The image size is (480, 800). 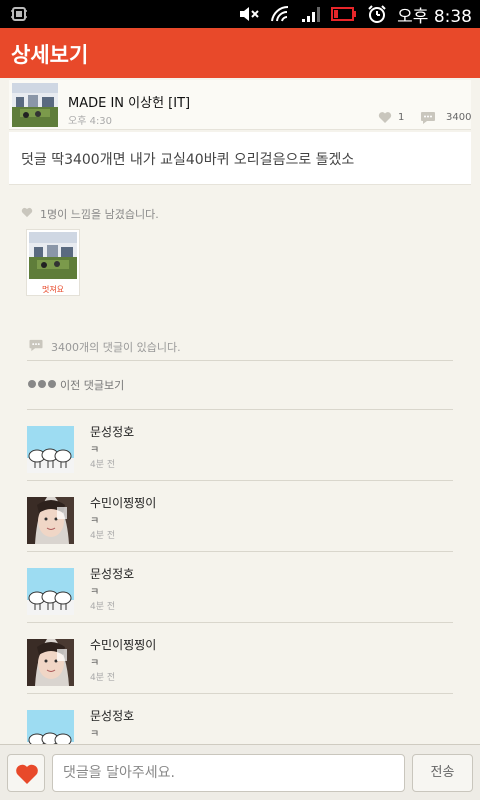 What do you see at coordinates (116, 347) in the screenshot?
I see `comment-count-text: 3400개의 댓글이 있습니다.` at bounding box center [116, 347].